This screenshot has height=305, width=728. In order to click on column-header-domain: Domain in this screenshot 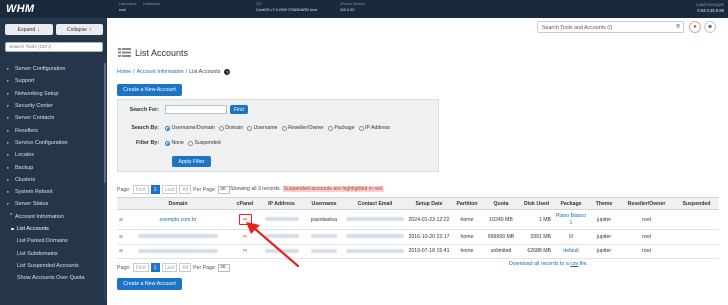, I will do `click(178, 203)`.